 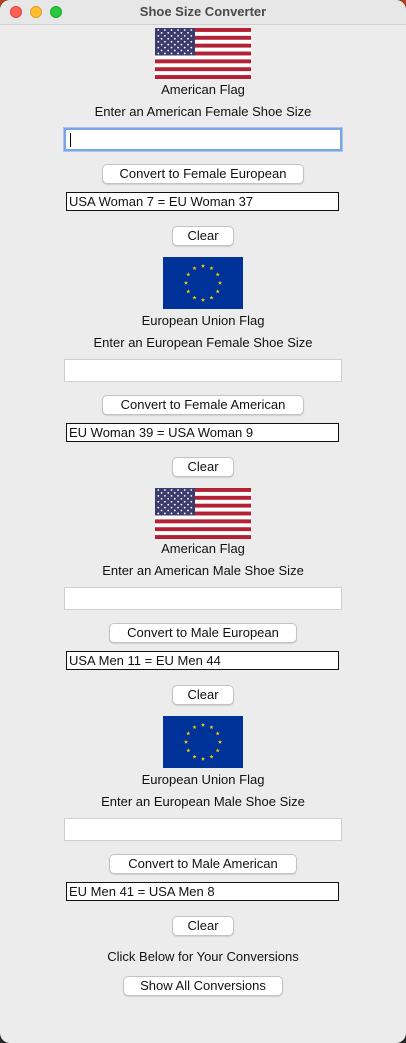 I want to click on input-prompt: Enter an American Male Shoe Size, so click(x=203, y=570).